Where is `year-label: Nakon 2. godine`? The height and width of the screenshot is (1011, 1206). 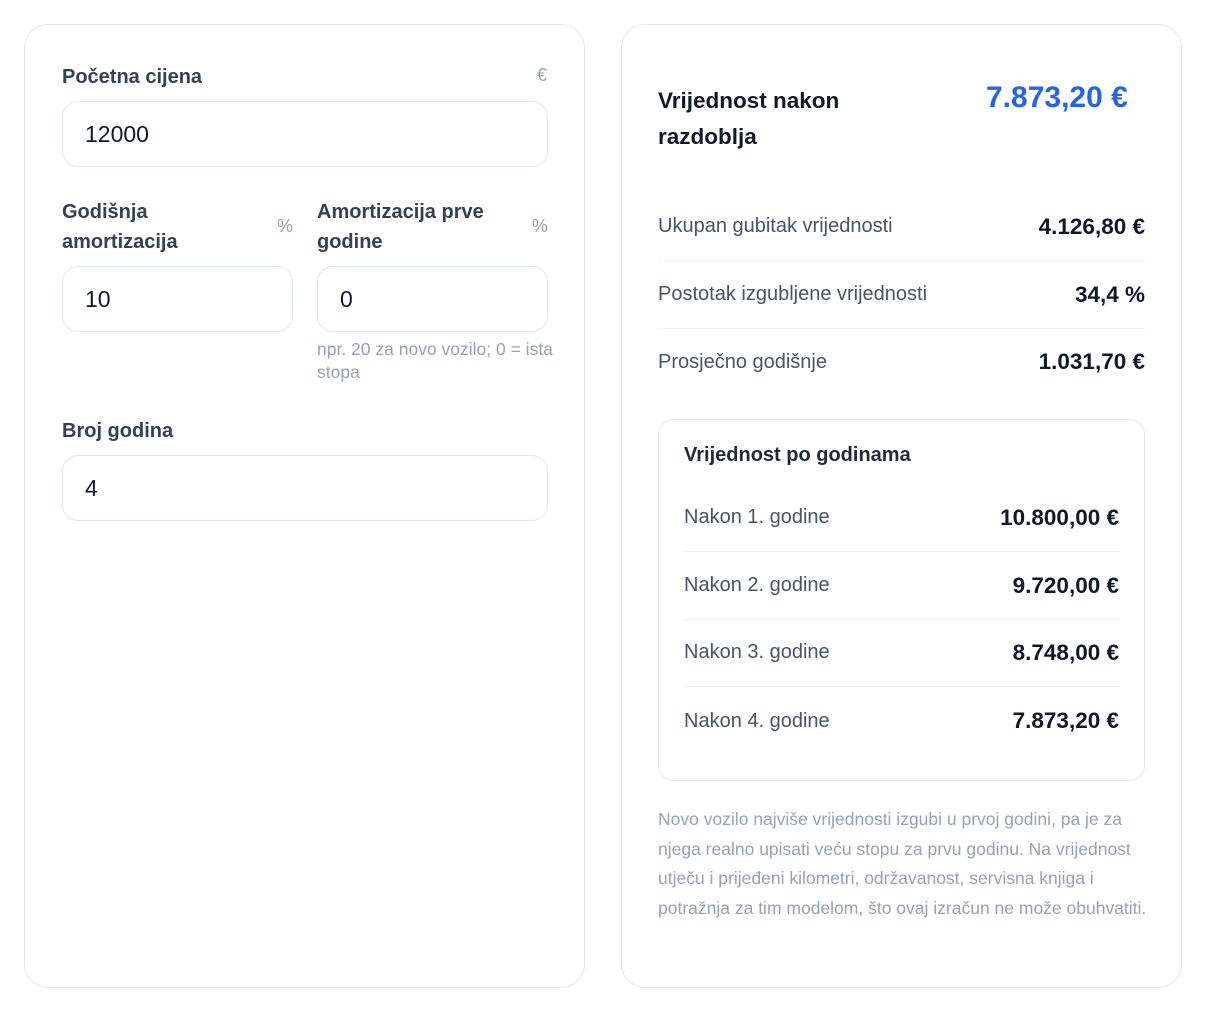
year-label: Nakon 2. godine is located at coordinates (757, 585).